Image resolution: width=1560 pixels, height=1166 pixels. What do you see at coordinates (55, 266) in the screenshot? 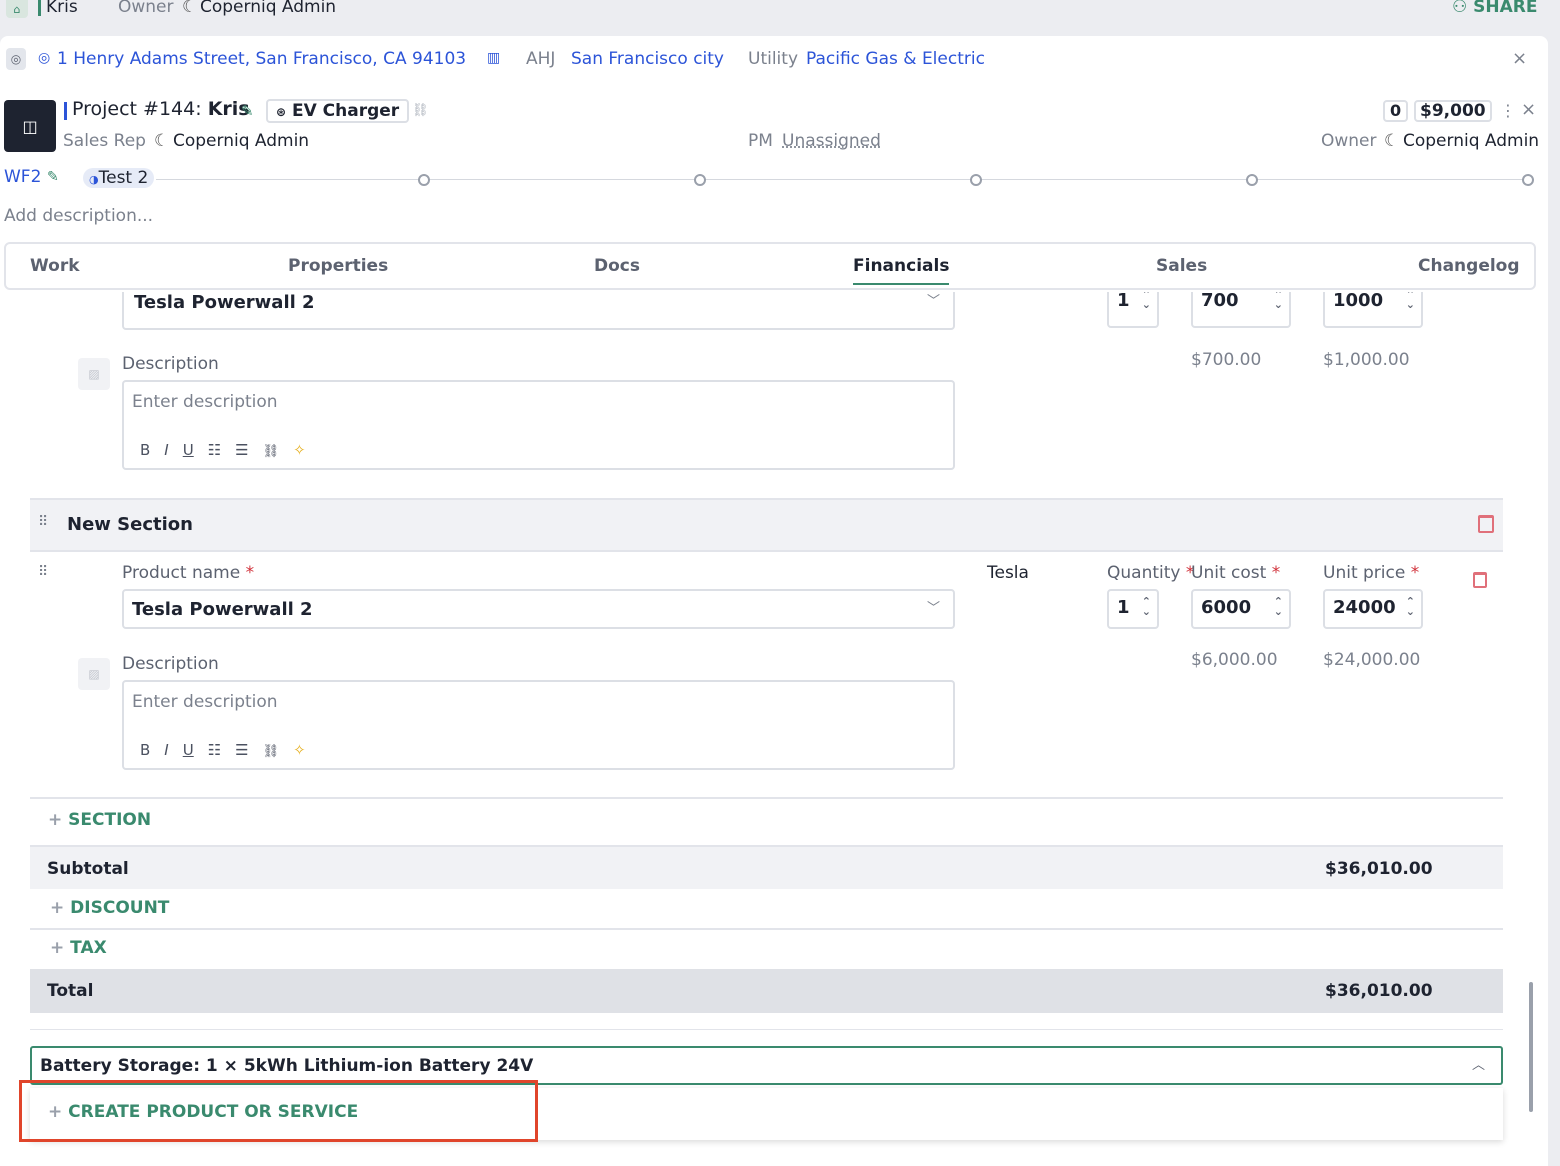
I see `tab-work: Work` at bounding box center [55, 266].